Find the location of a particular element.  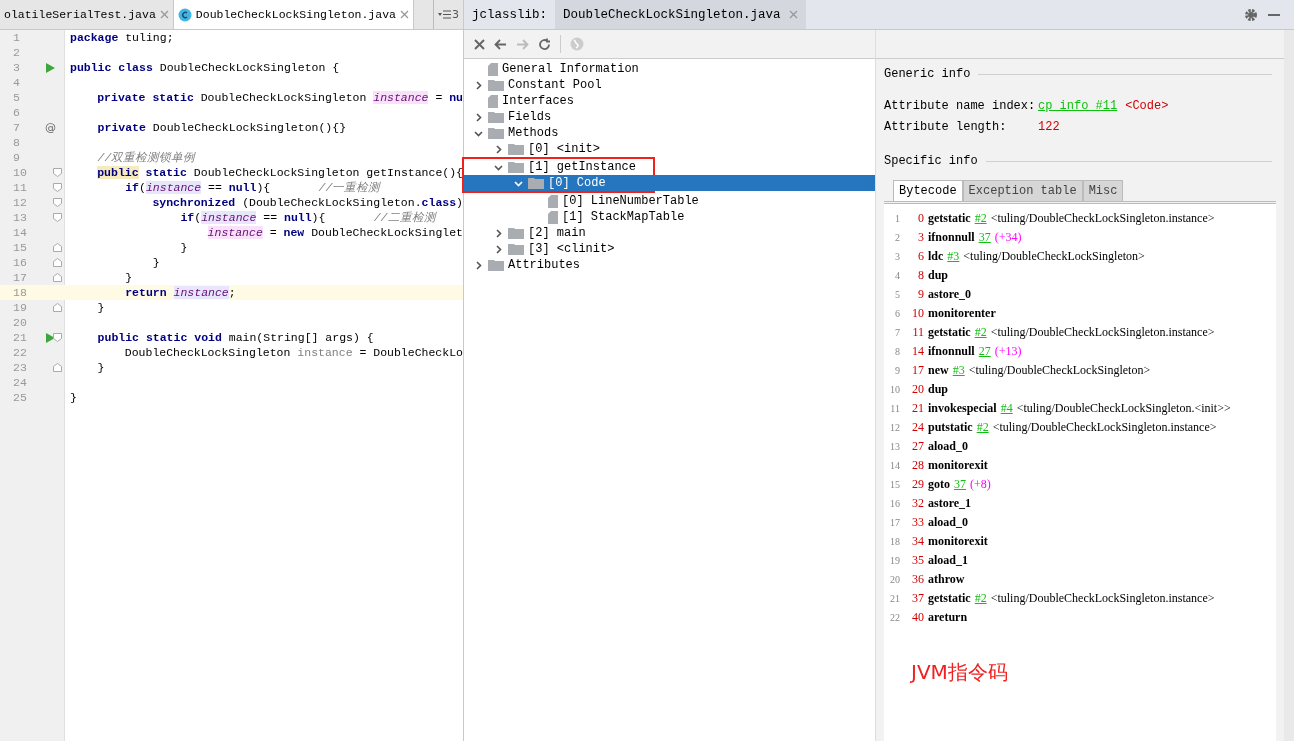

bytecode-offset: 3 is located at coordinates (920, 237).